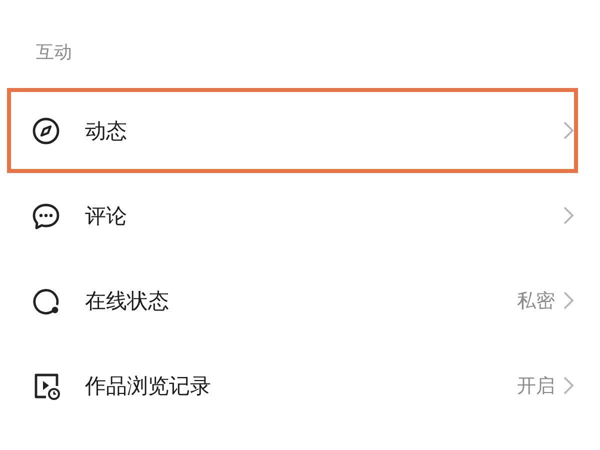  I want to click on video-clock-icon, so click(46, 386).